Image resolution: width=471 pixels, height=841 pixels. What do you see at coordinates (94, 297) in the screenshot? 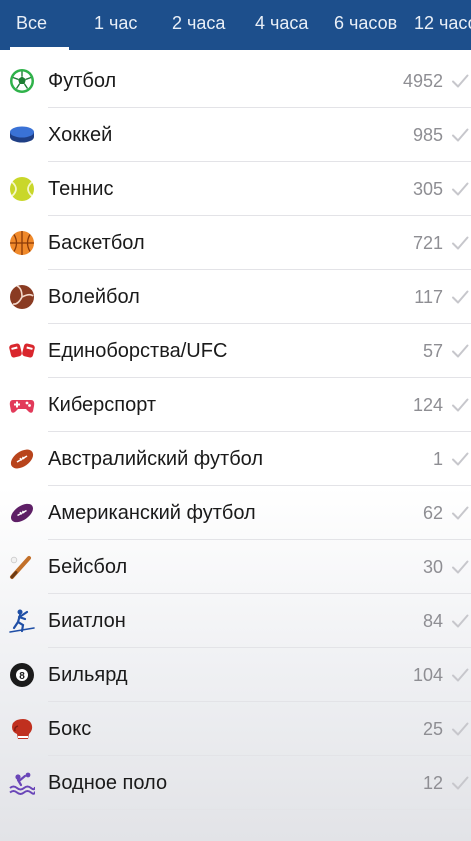
I see `sport-name: Волейбол` at bounding box center [94, 297].